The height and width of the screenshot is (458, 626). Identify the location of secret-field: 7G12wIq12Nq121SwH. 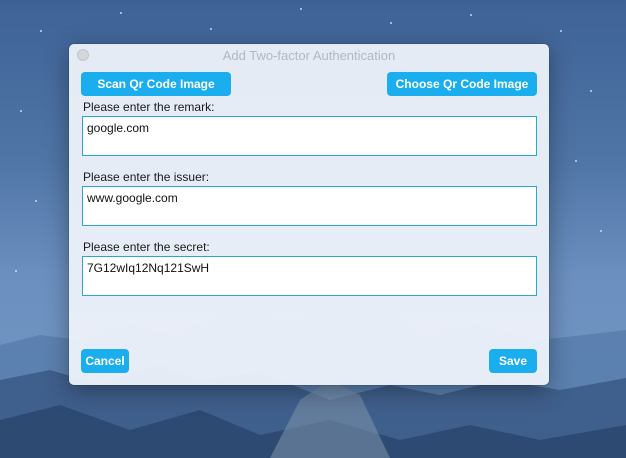
(309, 276).